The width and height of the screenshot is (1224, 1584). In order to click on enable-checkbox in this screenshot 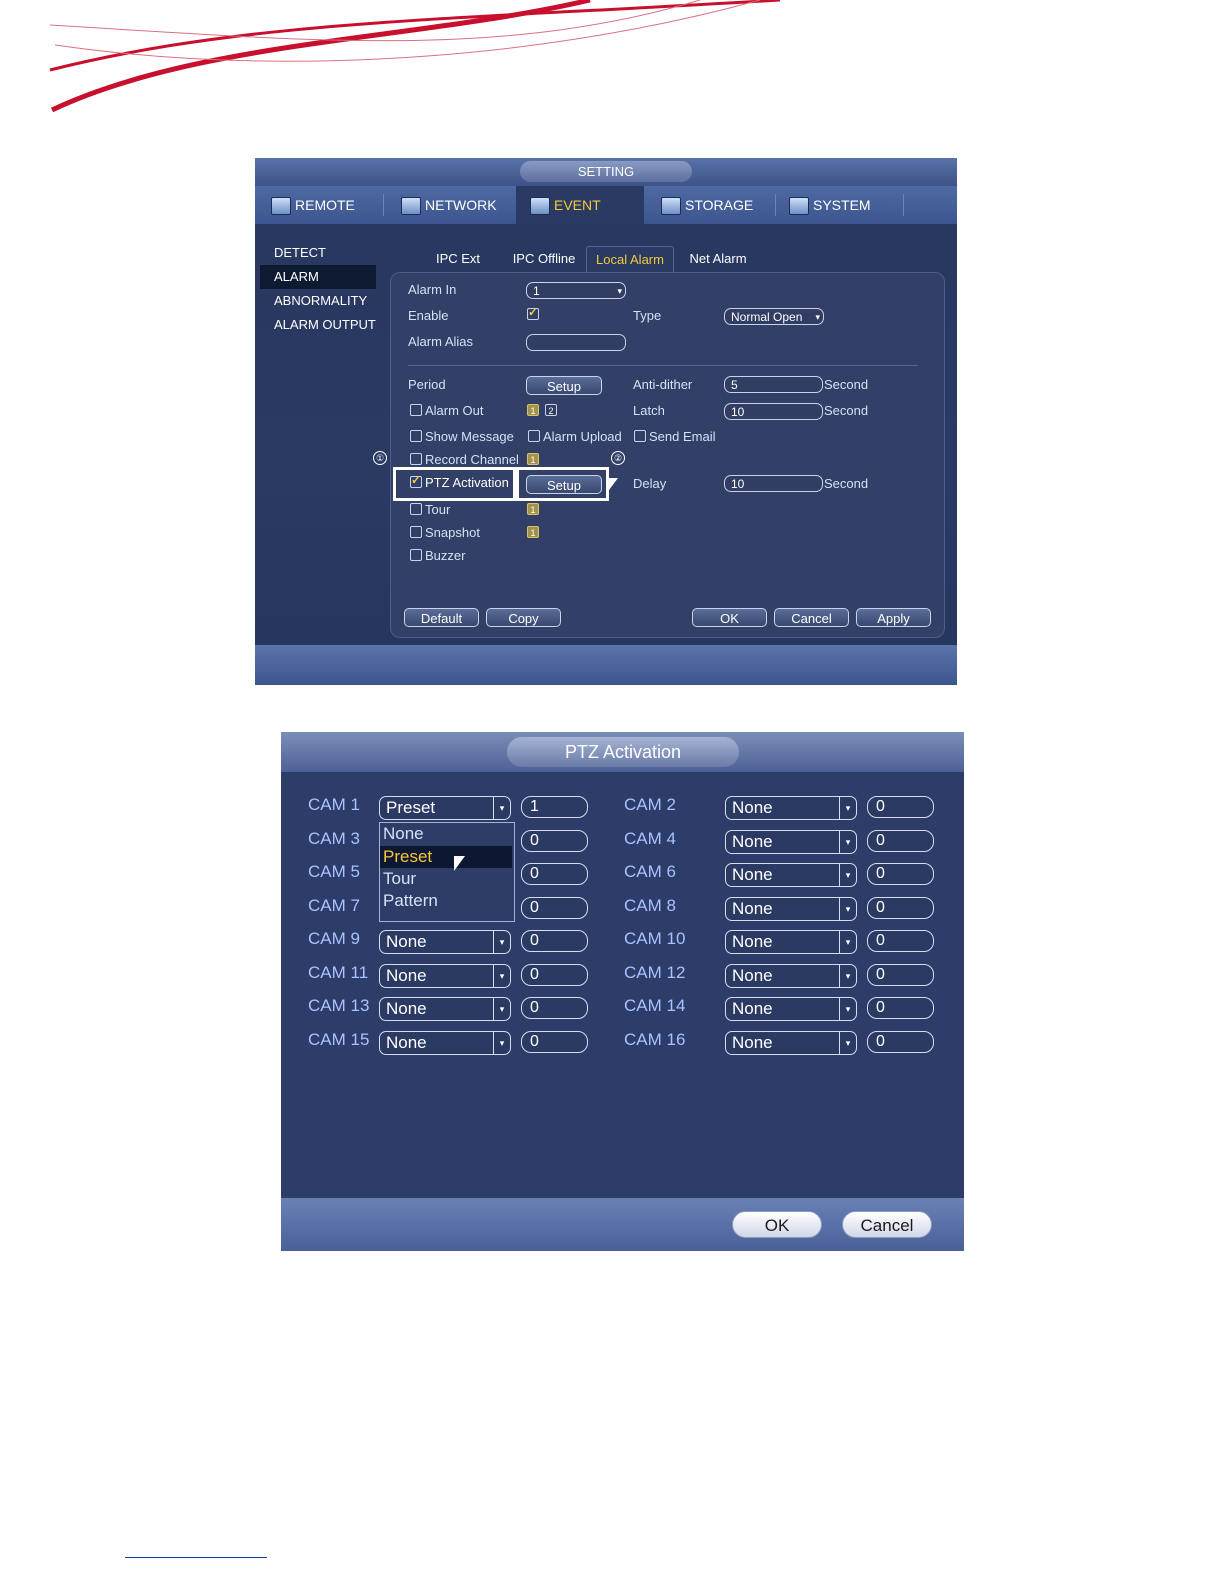, I will do `click(533, 312)`.